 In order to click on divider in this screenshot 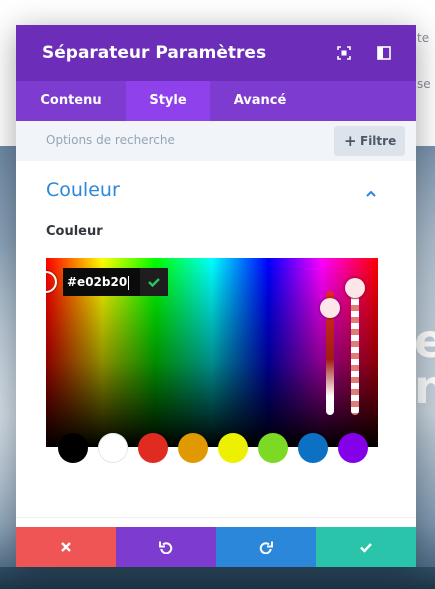, I will do `click(216, 517)`.